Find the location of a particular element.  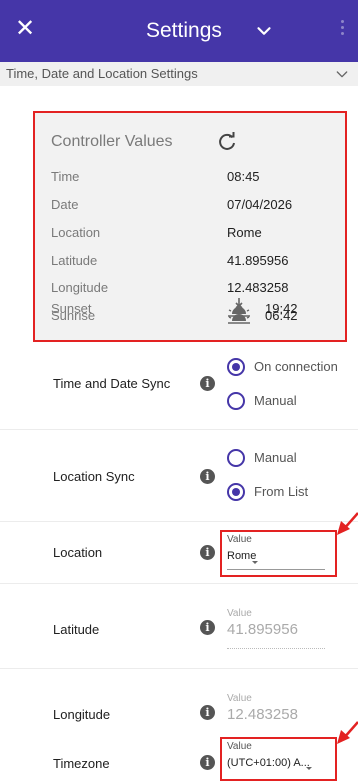

controller-row-sunset-visible: Sunset 19:42 is located at coordinates (190, 310).